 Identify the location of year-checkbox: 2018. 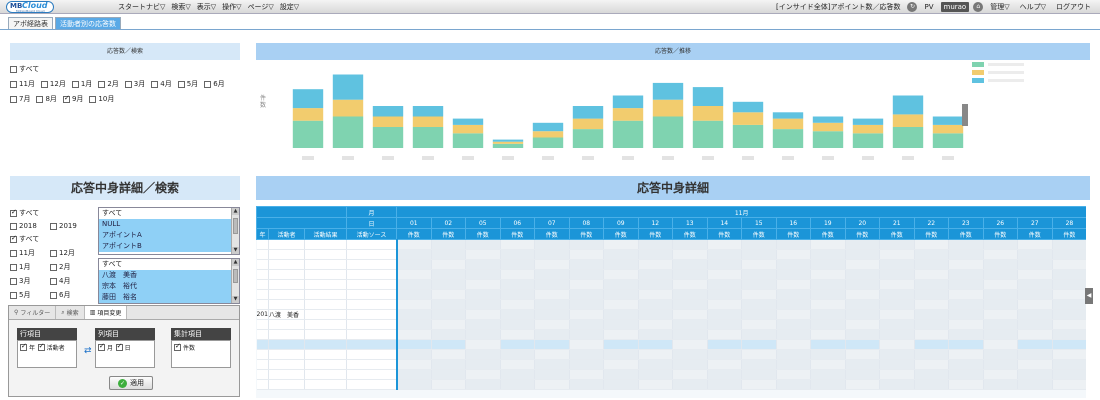
(27, 226).